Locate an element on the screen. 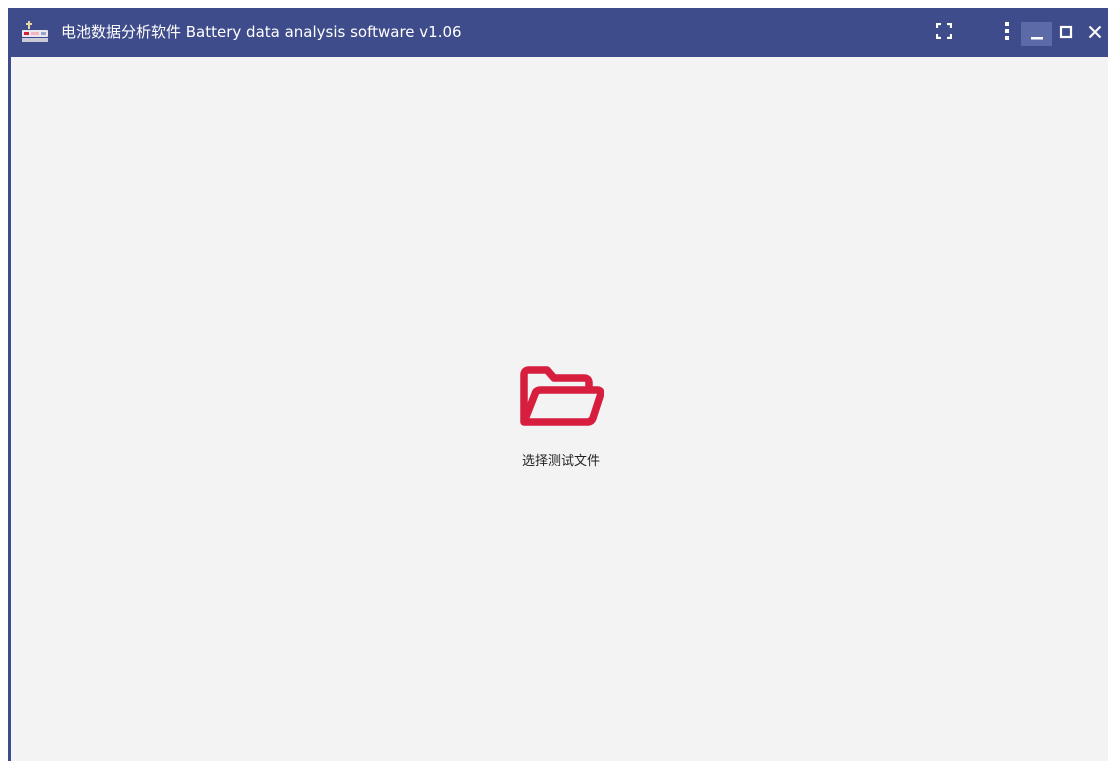 Image resolution: width=1108 pixels, height=761 pixels. select-test-file-label: 选择测试文件 is located at coordinates (560, 461).